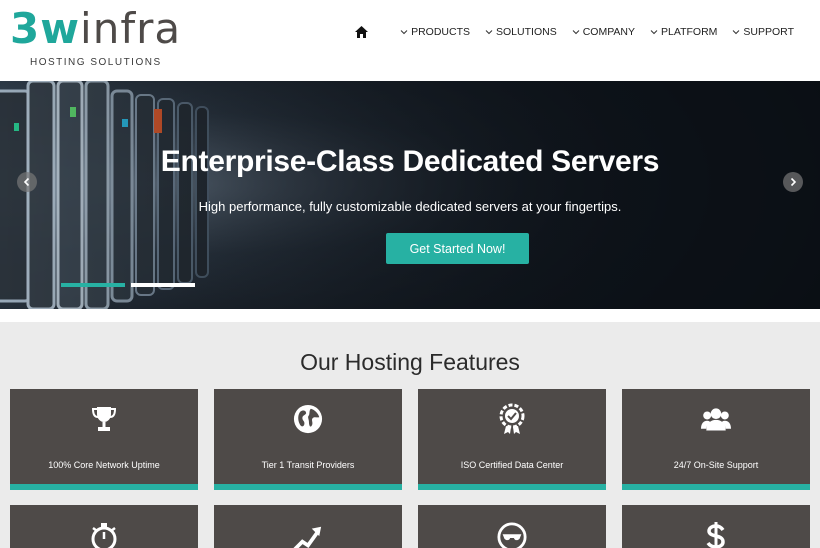  Describe the element at coordinates (308, 439) in the screenshot. I see `feature-card-transit: Tier 1 Transit Providers` at that location.